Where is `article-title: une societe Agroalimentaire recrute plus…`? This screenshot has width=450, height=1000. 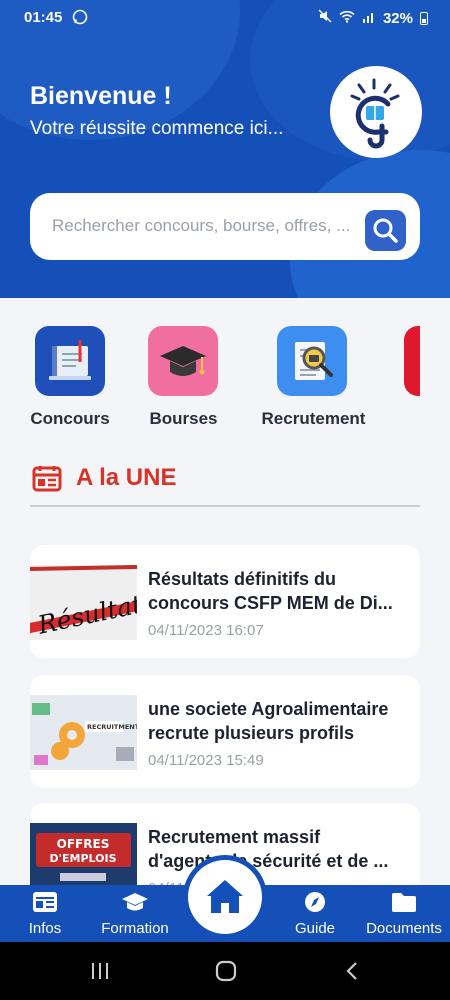
article-title: une societe Agroalimentaire recrute plus… is located at coordinates (268, 721).